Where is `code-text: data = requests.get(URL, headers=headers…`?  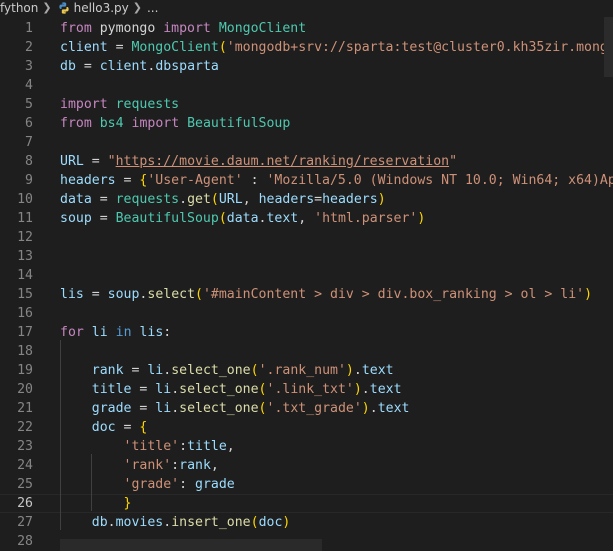
code-text: data = requests.get(URL, headers=headers… is located at coordinates (223, 199).